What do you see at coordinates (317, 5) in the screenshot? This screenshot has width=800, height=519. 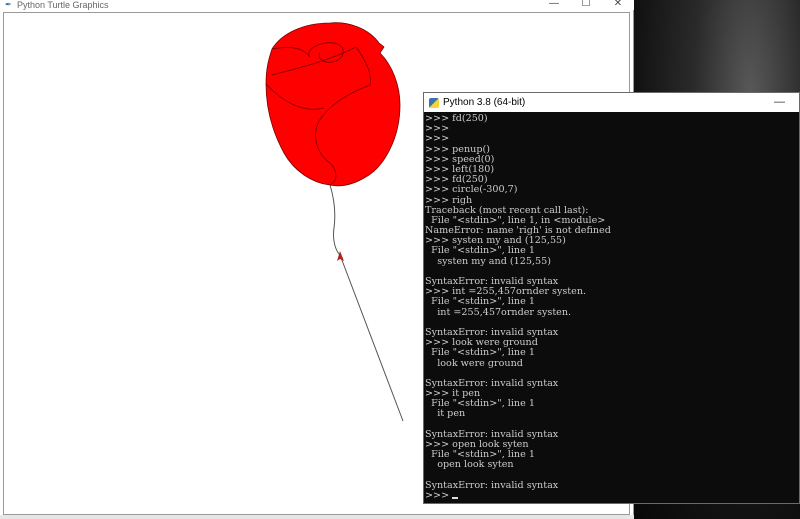 I see `turtle-titlebar: ✒ Python Turtle Graphics — ☐ ✕` at bounding box center [317, 5].